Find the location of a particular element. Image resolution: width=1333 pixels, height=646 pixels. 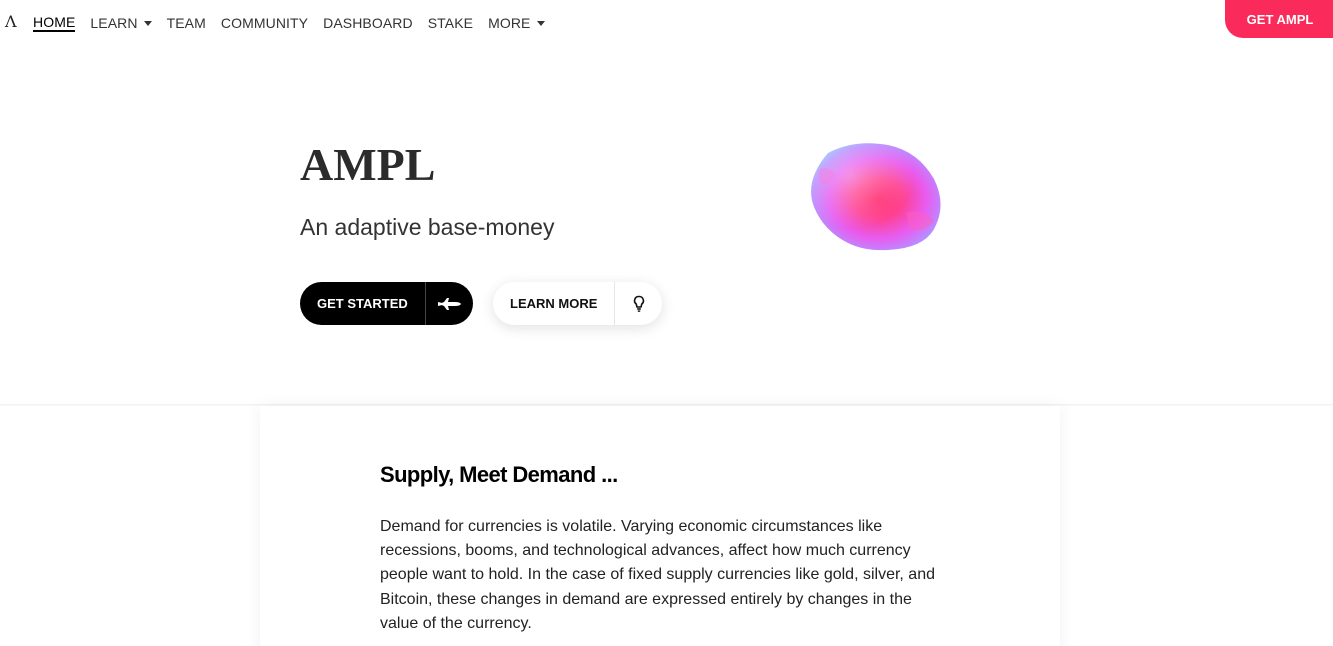

nav-item-home: HOME is located at coordinates (54, 23).